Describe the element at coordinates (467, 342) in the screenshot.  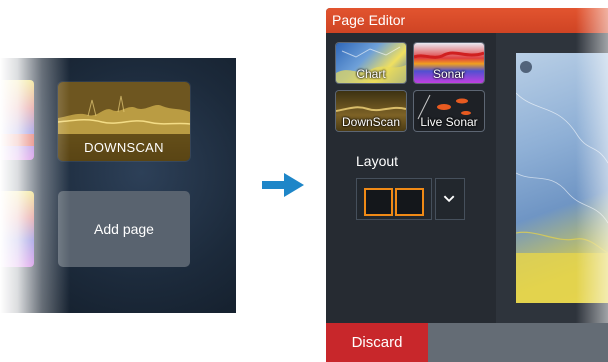
I see `page-editor-bottom-bar: Discard` at that location.